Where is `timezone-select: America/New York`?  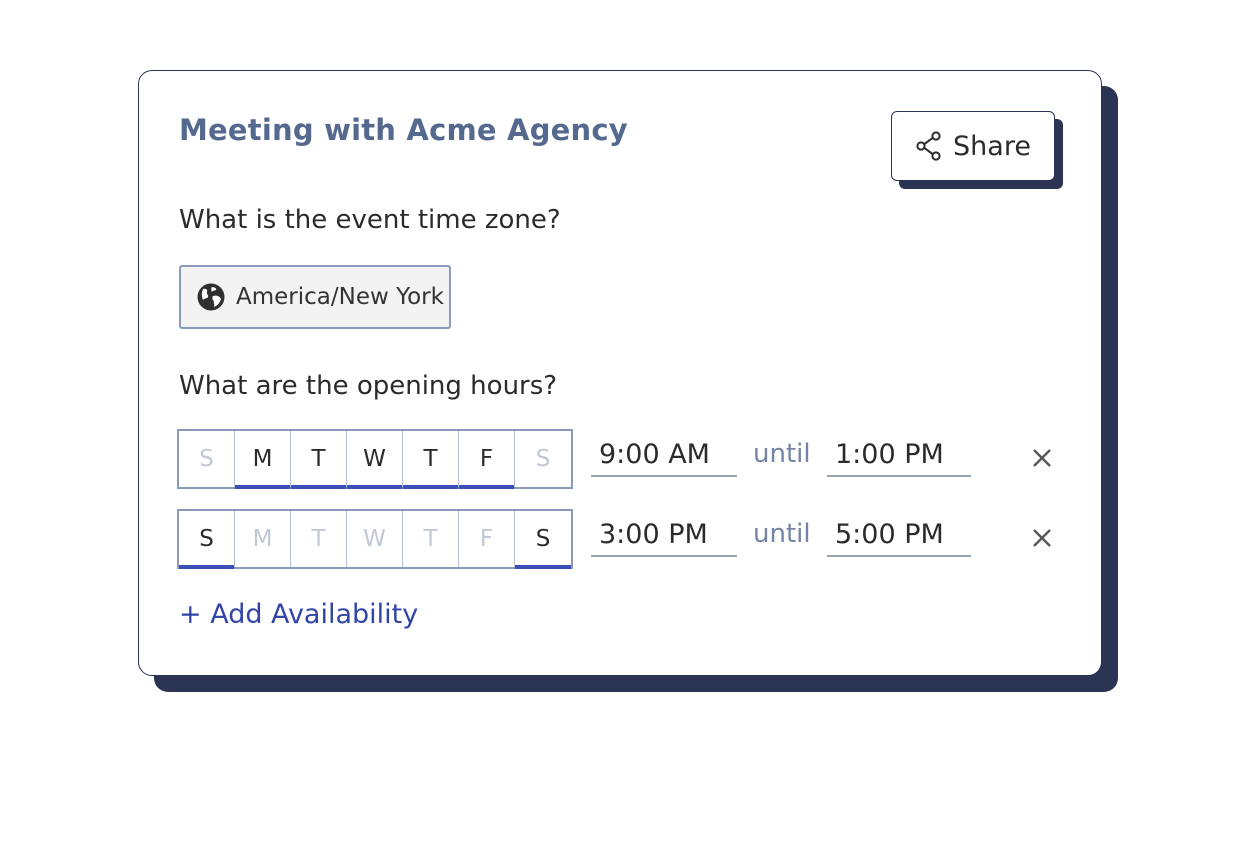 timezone-select: America/New York is located at coordinates (315, 297).